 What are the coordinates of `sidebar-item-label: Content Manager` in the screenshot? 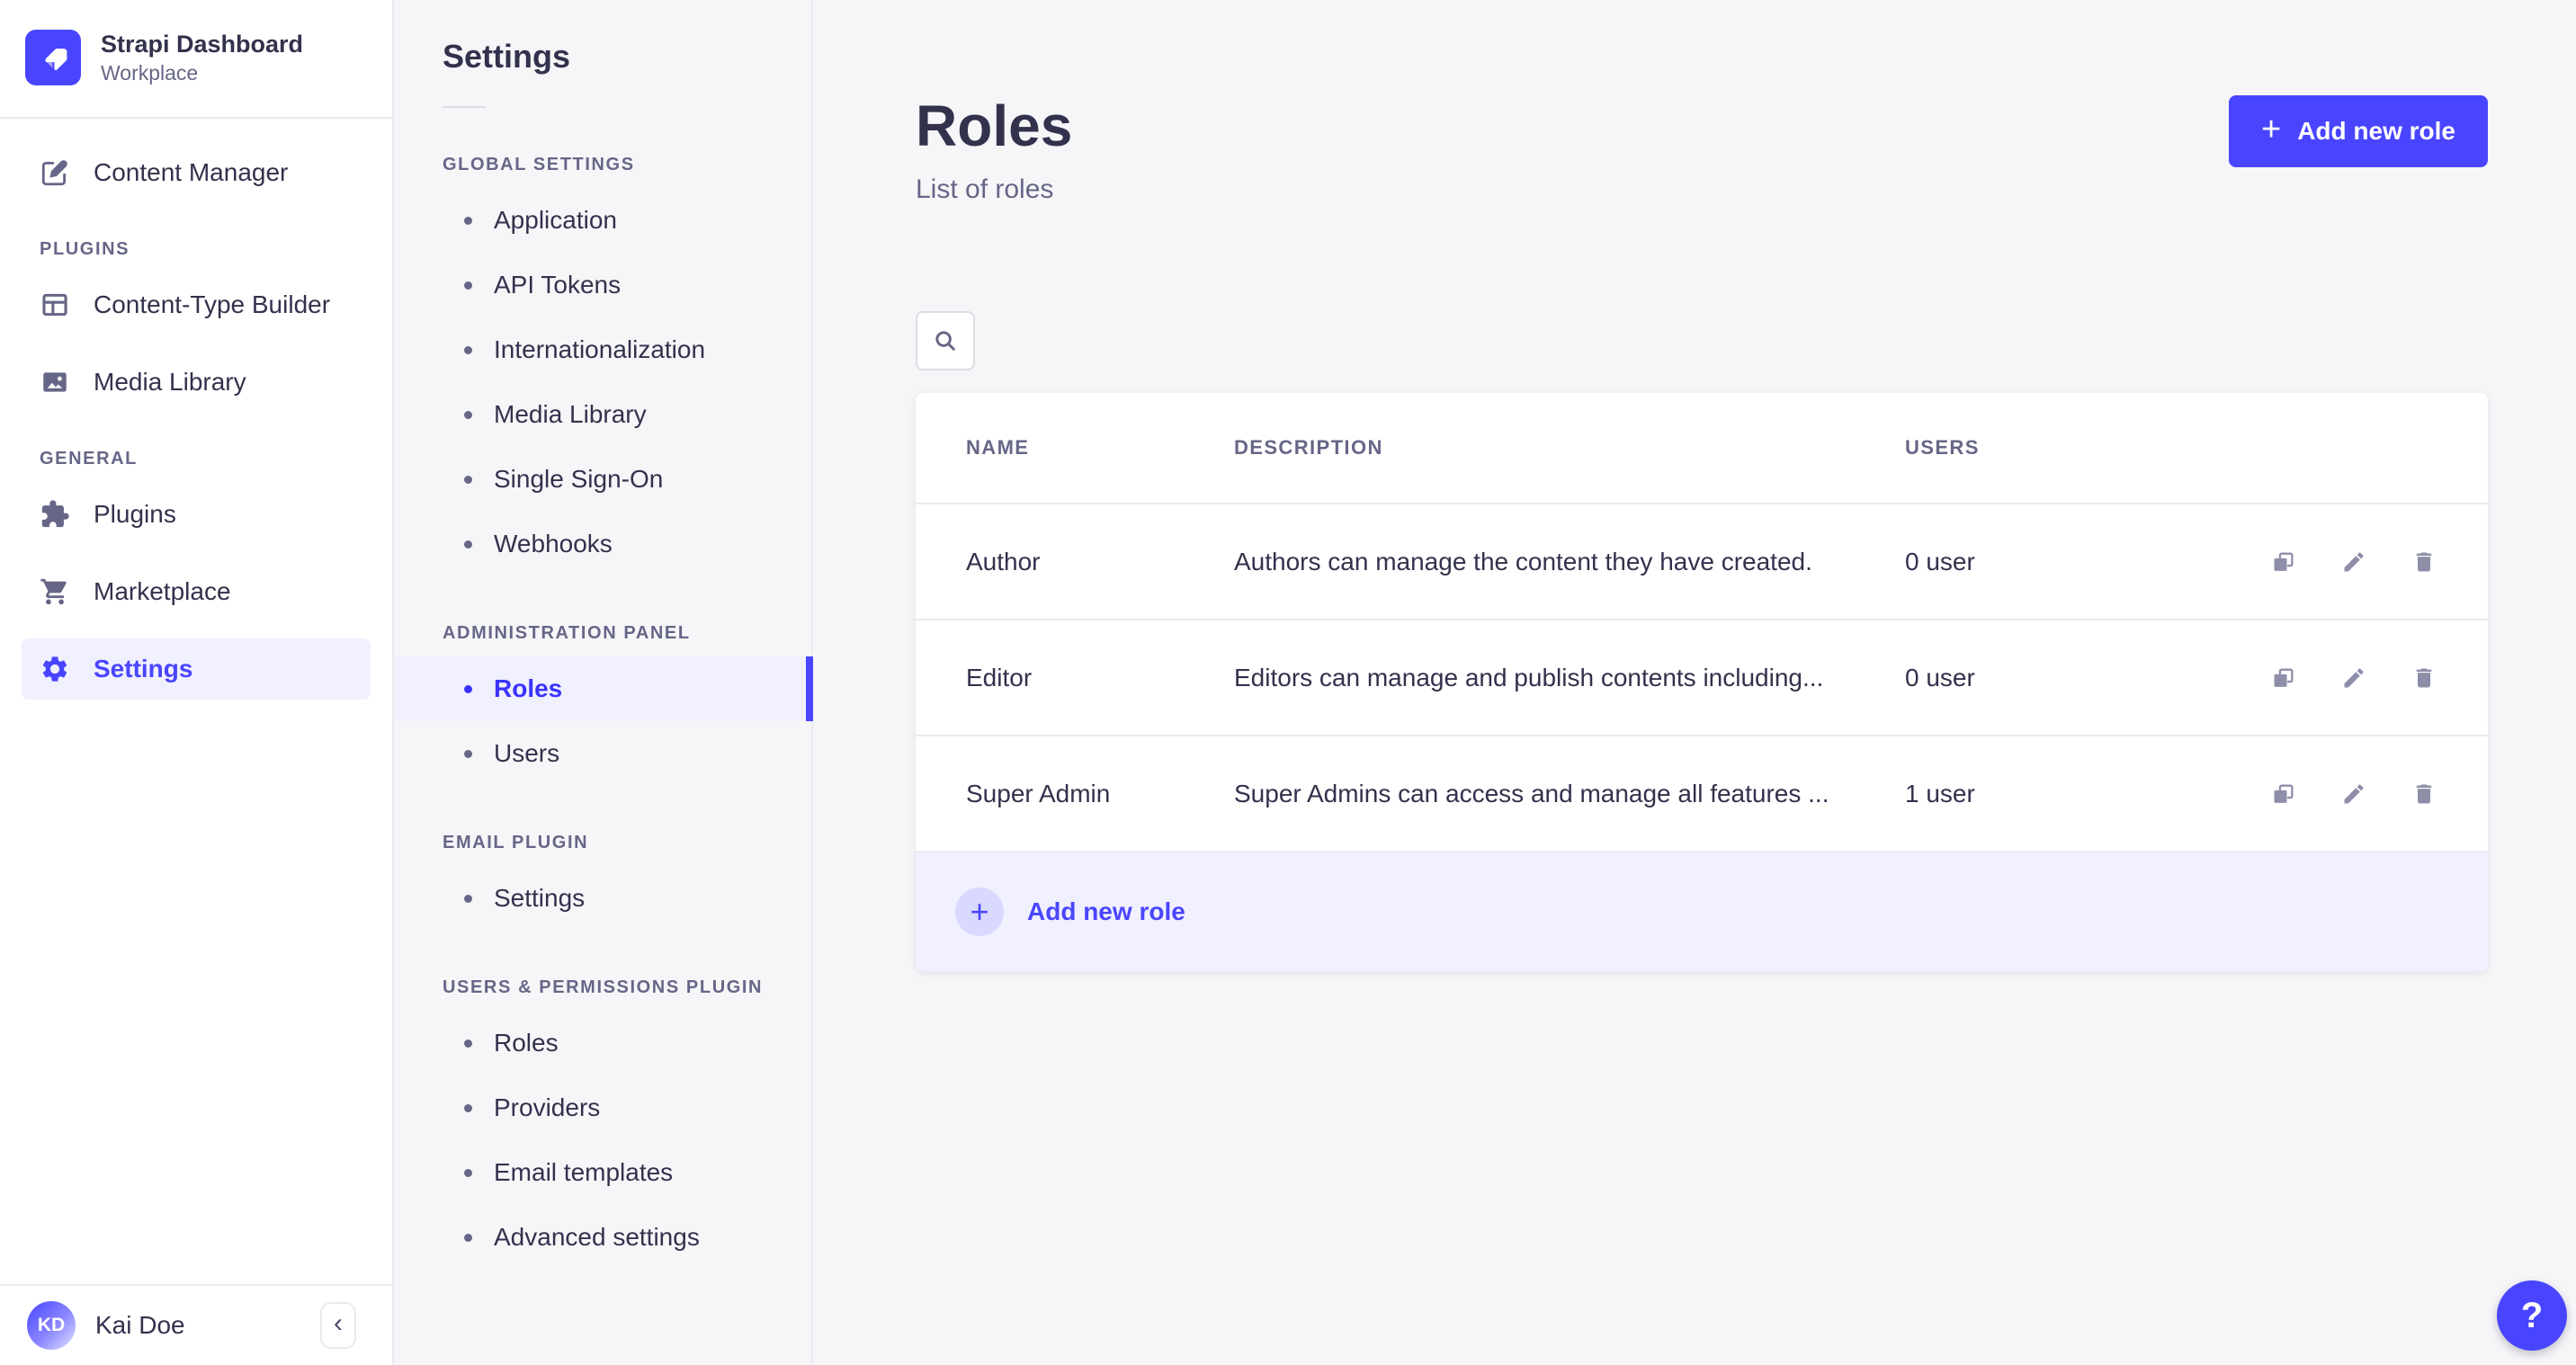 It's located at (191, 172).